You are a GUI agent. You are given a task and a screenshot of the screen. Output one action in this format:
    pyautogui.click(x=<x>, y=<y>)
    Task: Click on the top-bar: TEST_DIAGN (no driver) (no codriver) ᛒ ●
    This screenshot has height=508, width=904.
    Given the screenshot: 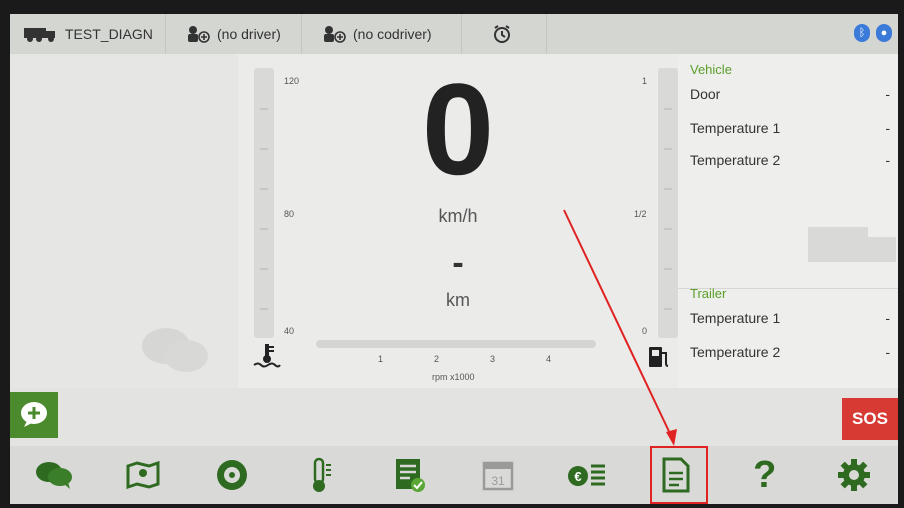 What is the action you would take?
    pyautogui.click(x=454, y=34)
    